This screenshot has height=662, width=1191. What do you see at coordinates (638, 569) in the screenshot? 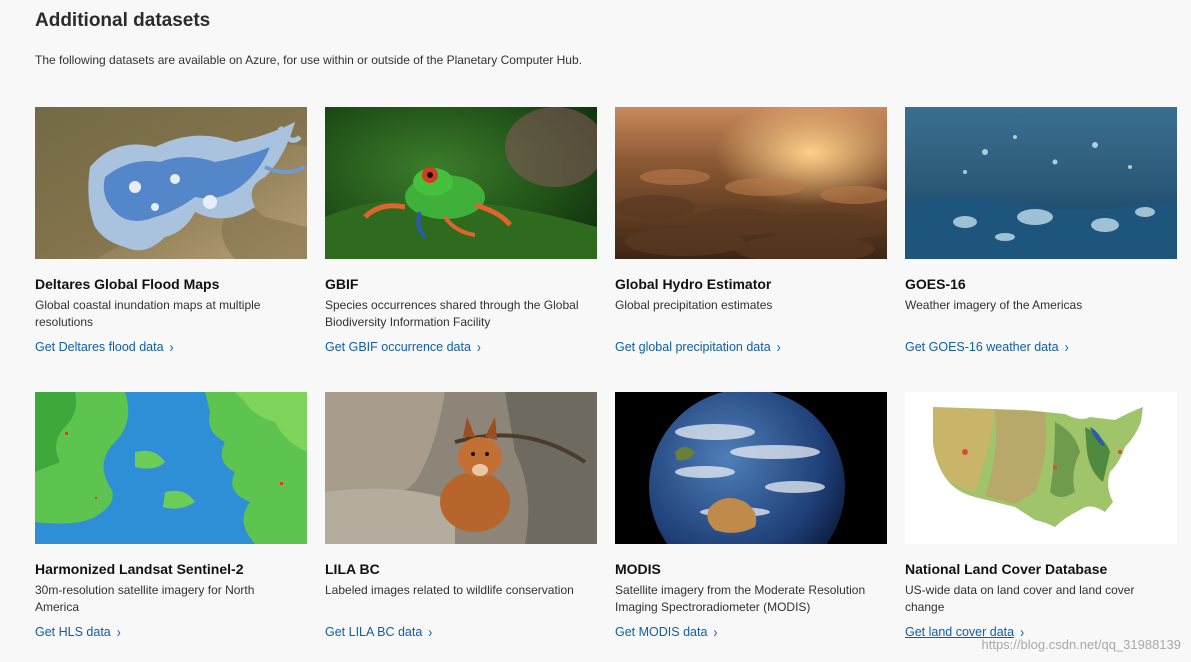
I see `card-title: MODIS` at bounding box center [638, 569].